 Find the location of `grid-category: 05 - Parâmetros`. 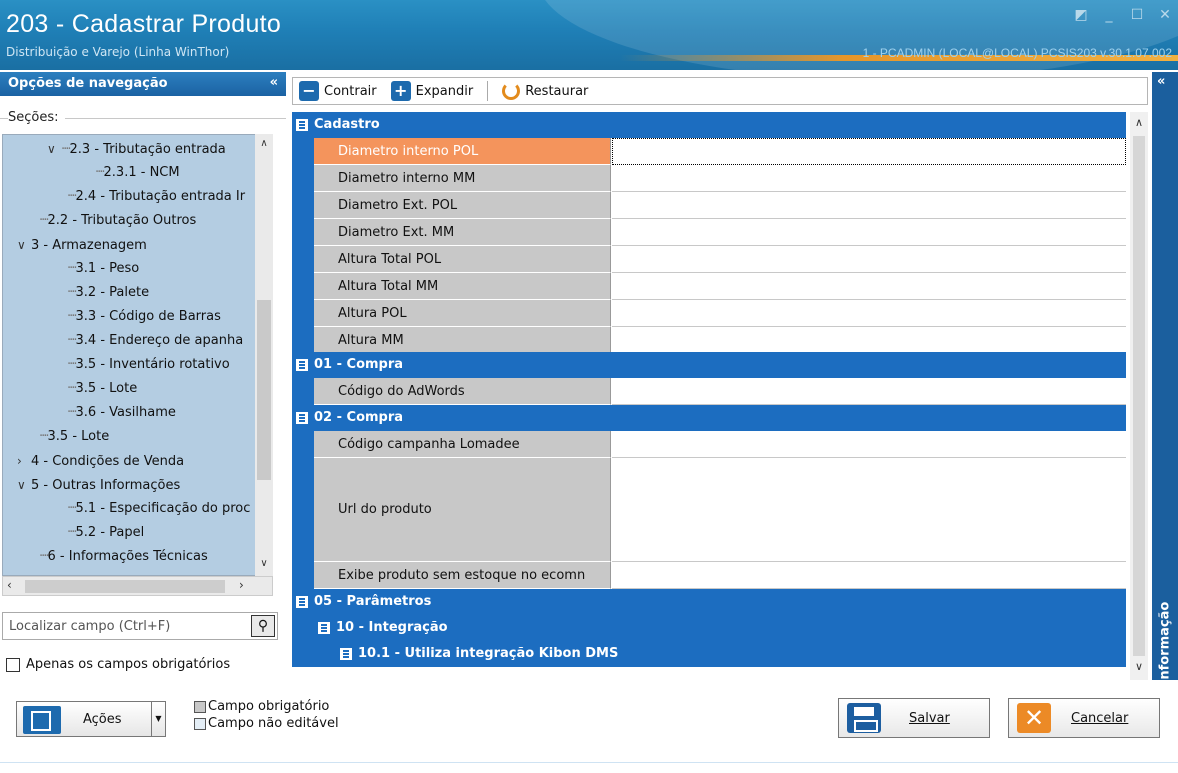

grid-category: 05 - Parâmetros is located at coordinates (709, 602).